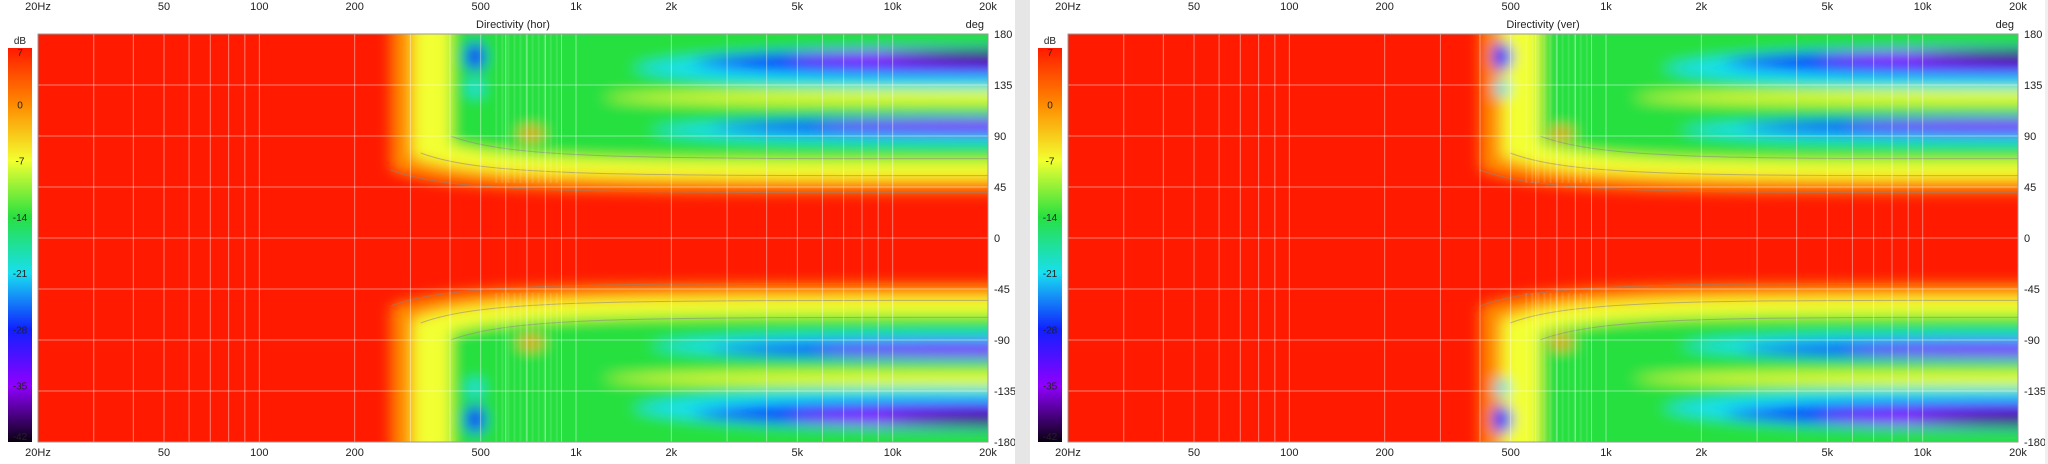 The width and height of the screenshot is (2048, 464). Describe the element at coordinates (513, 25) in the screenshot. I see `chart-title: Directivity (hor)` at that location.